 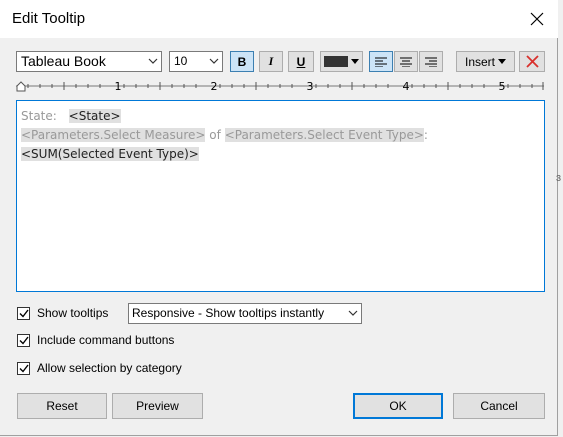 What do you see at coordinates (502, 86) in the screenshot?
I see `ruler-number-5: 5` at bounding box center [502, 86].